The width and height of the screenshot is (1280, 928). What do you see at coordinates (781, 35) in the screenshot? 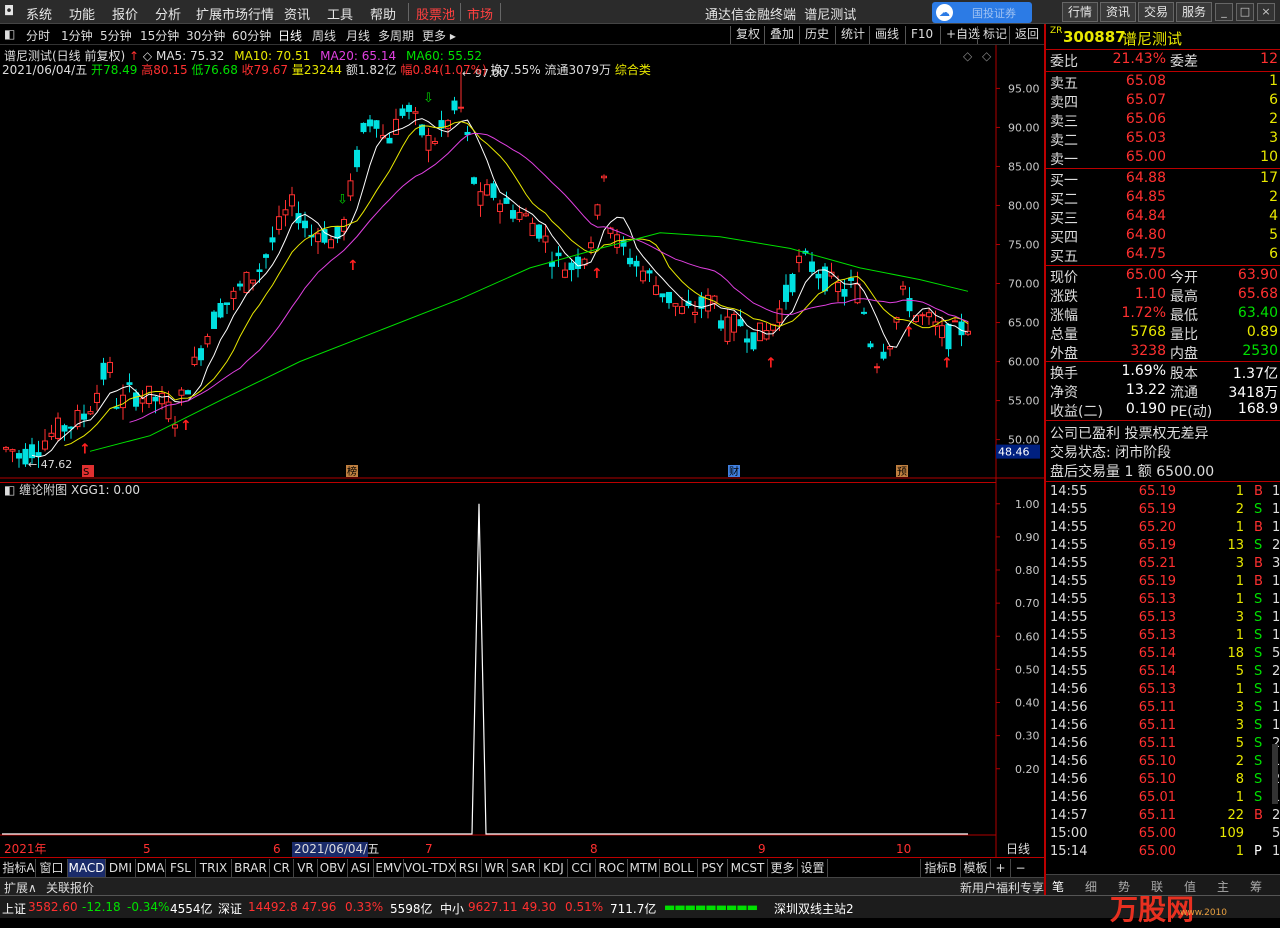
I see `overlay-button: 叠加` at bounding box center [781, 35].